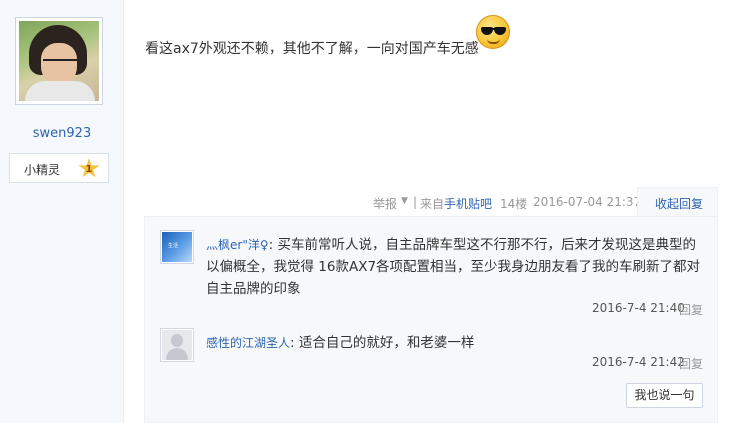  I want to click on reply-timestamp: 2016-7-4 21:40, so click(638, 308).